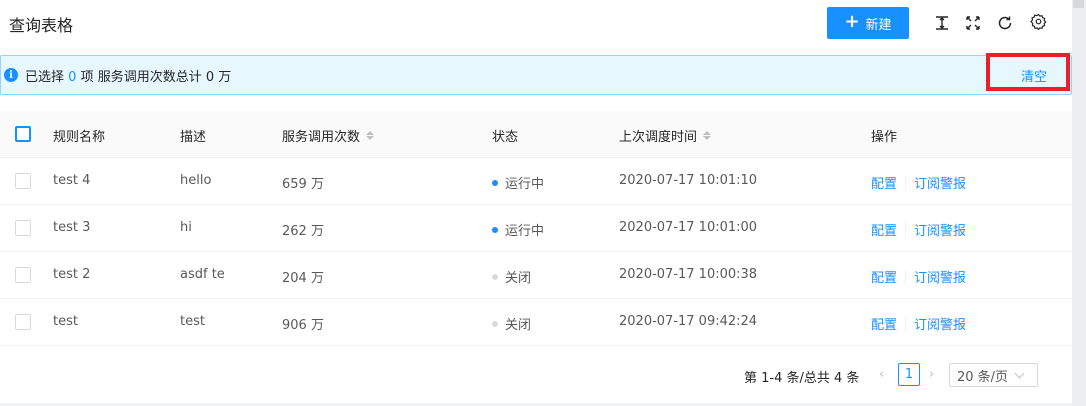  Describe the element at coordinates (45, 77) in the screenshot. I see `selection-prefix: 已选择` at that location.